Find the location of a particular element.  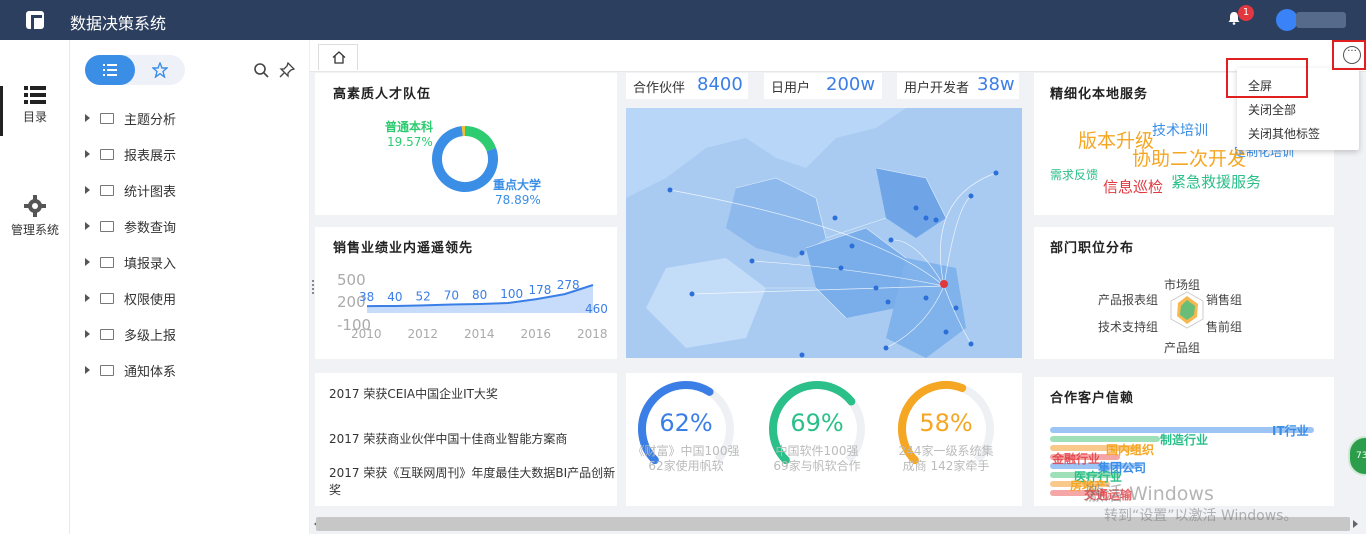

app-title: 数据决策系统 is located at coordinates (118, 23).